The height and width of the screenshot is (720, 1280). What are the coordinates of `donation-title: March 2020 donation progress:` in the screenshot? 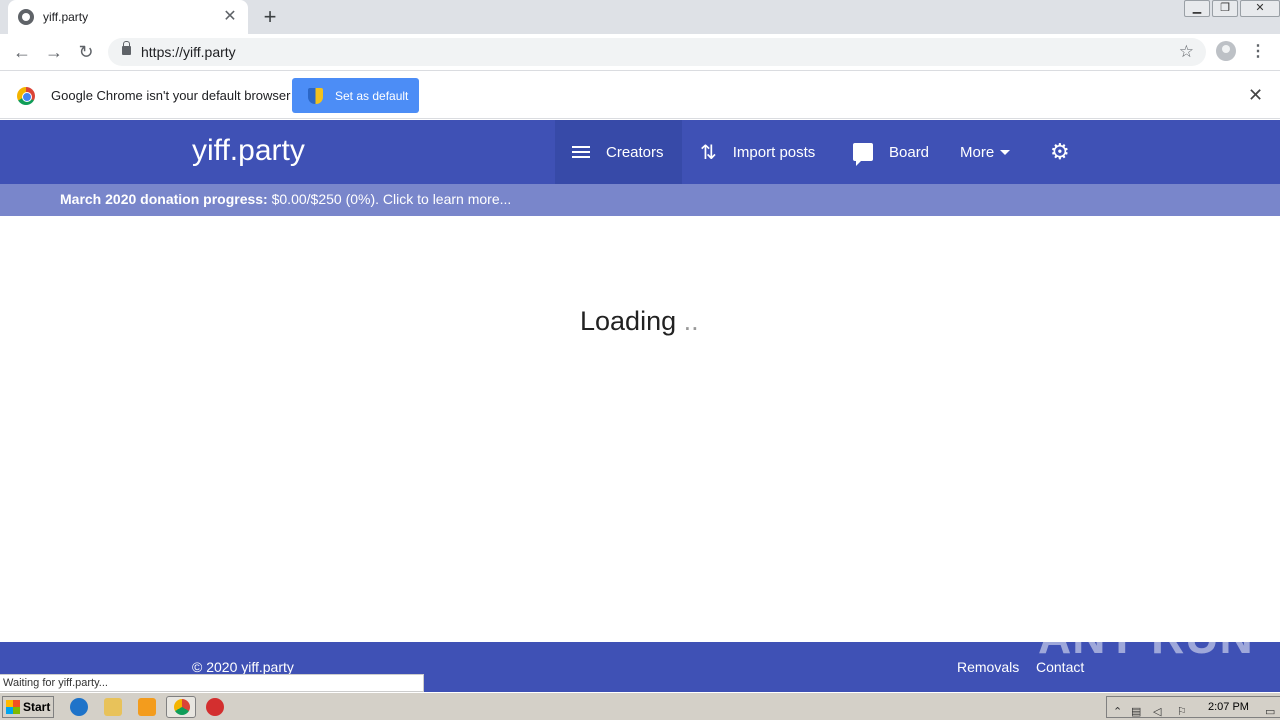 It's located at (164, 199).